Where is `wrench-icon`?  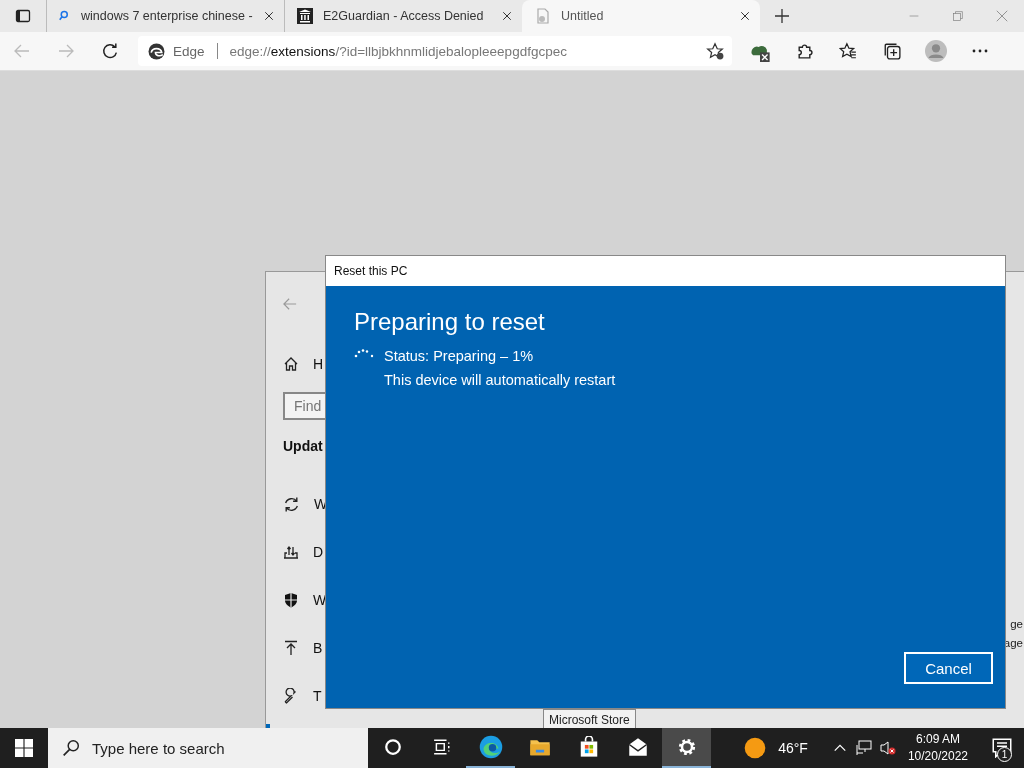 wrench-icon is located at coordinates (291, 696).